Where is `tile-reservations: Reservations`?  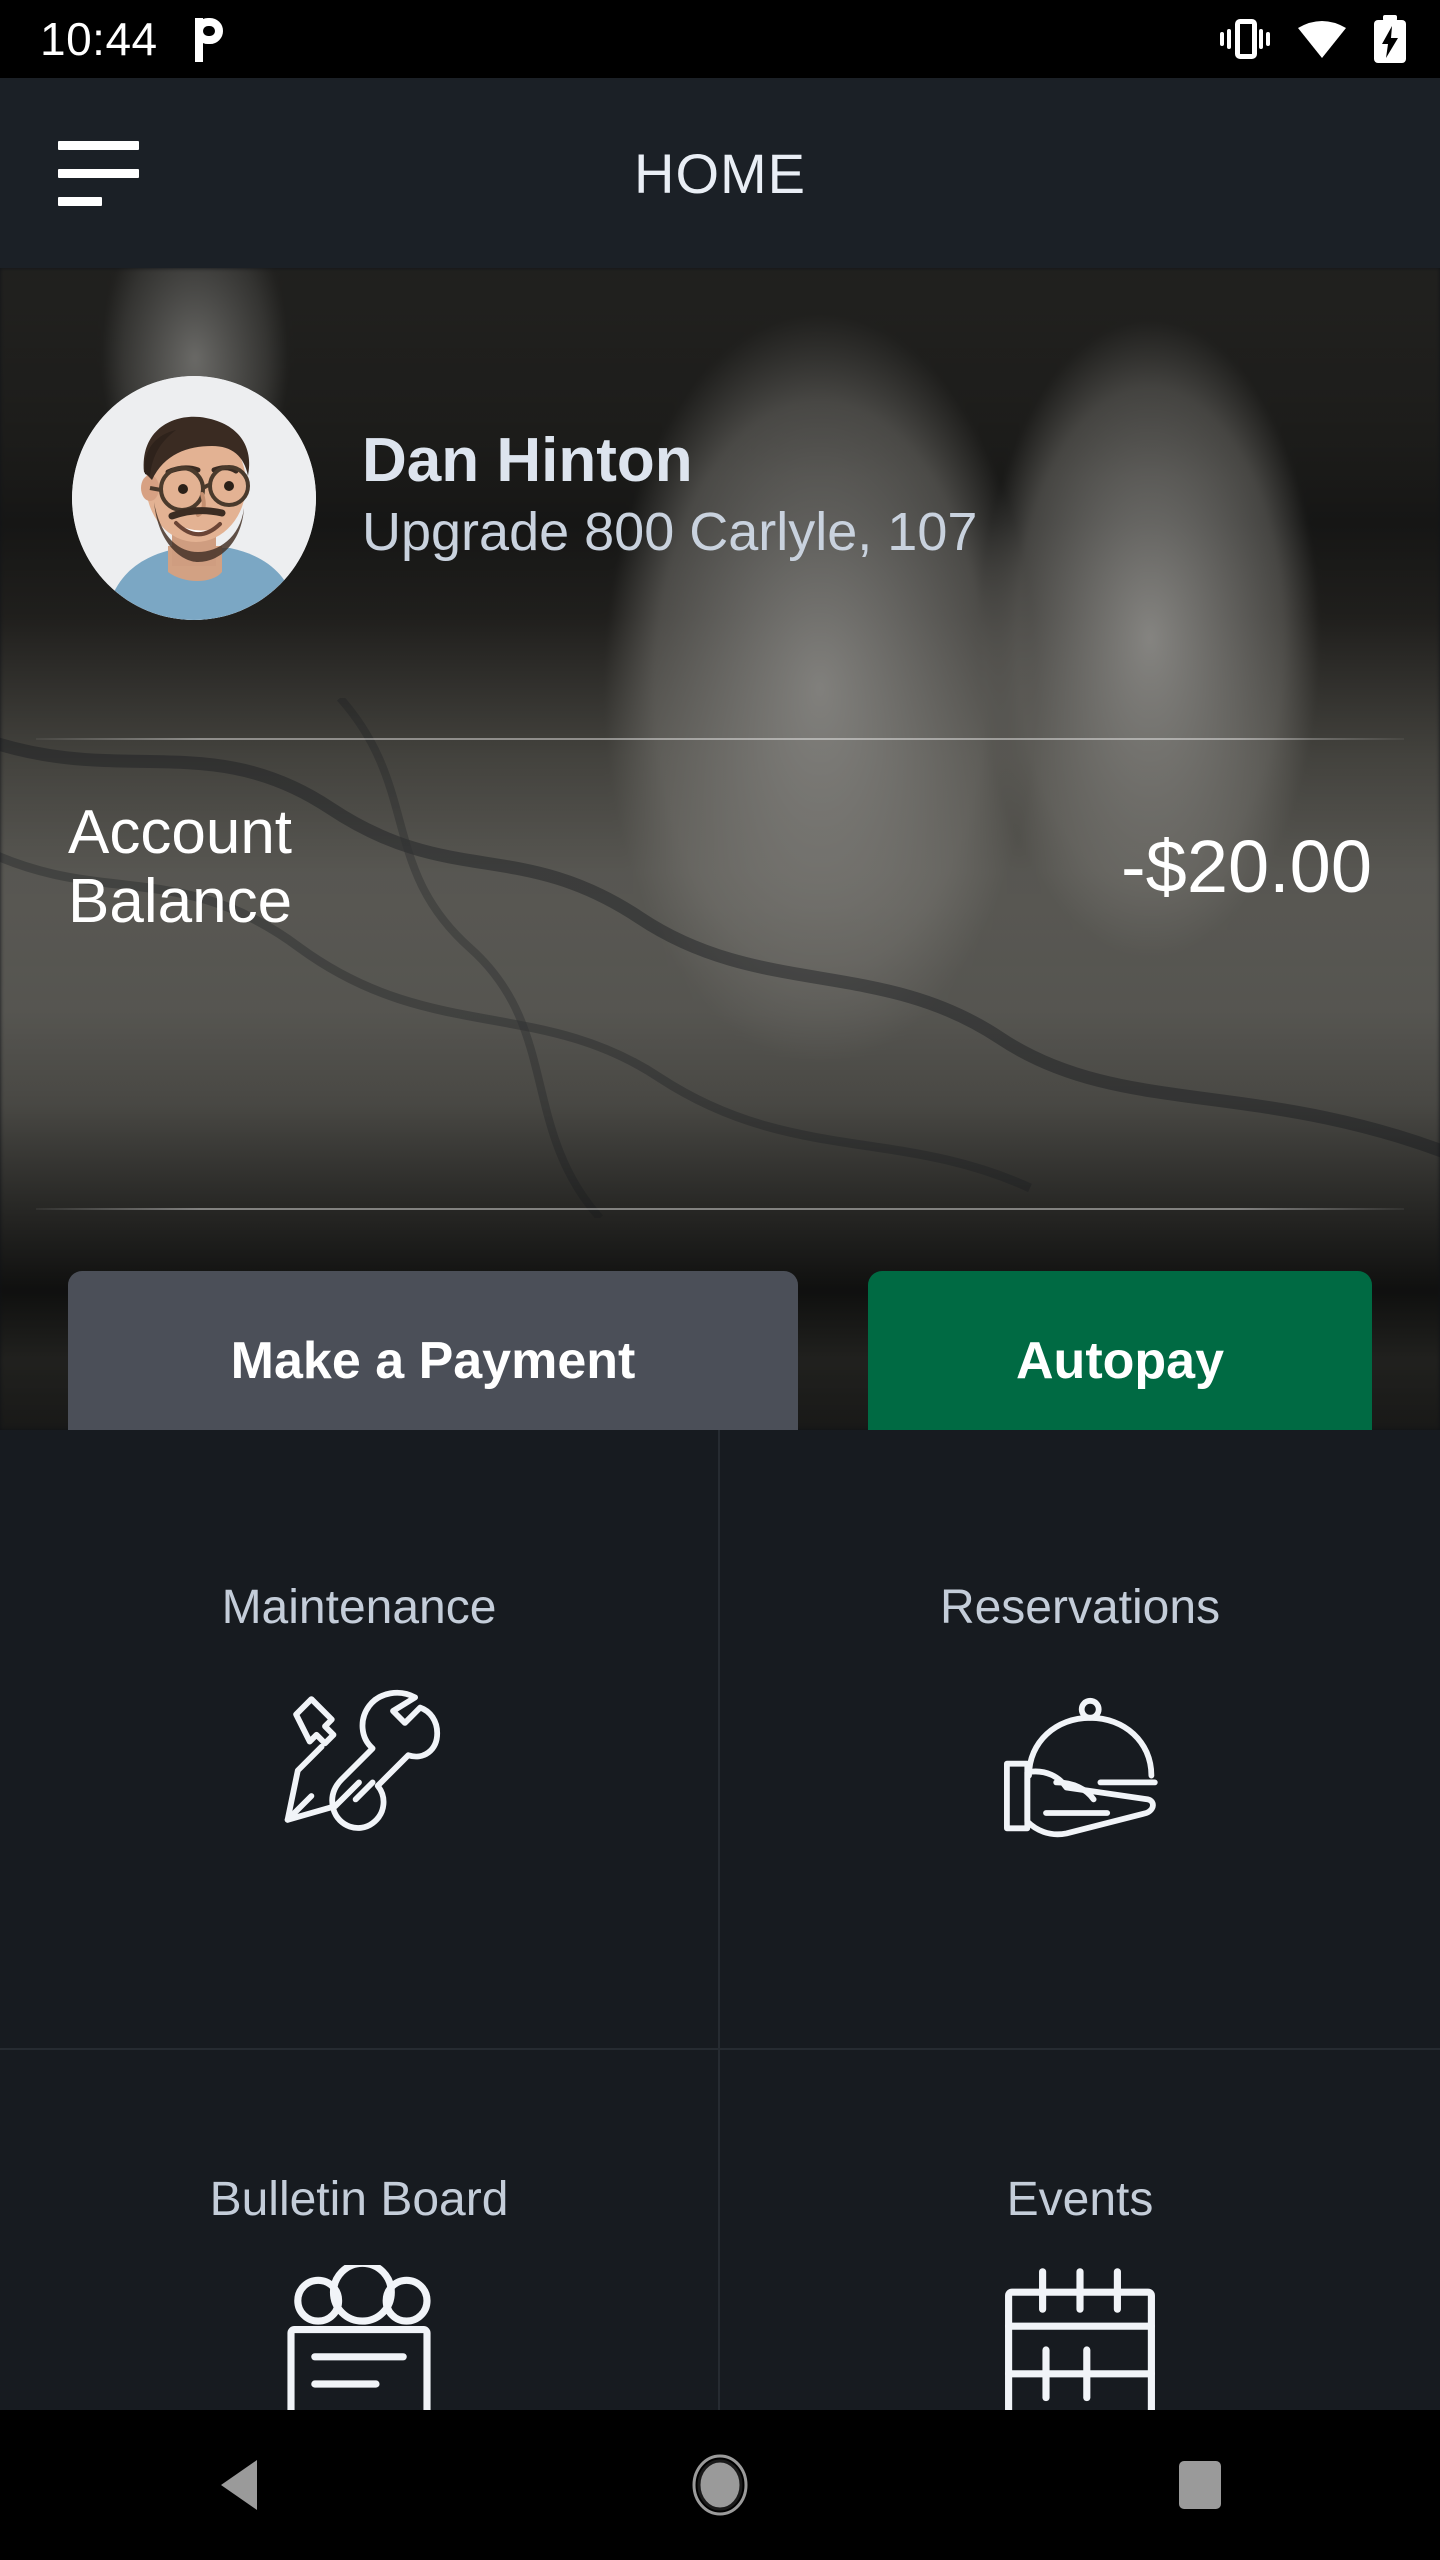 tile-reservations: Reservations is located at coordinates (1080, 1740).